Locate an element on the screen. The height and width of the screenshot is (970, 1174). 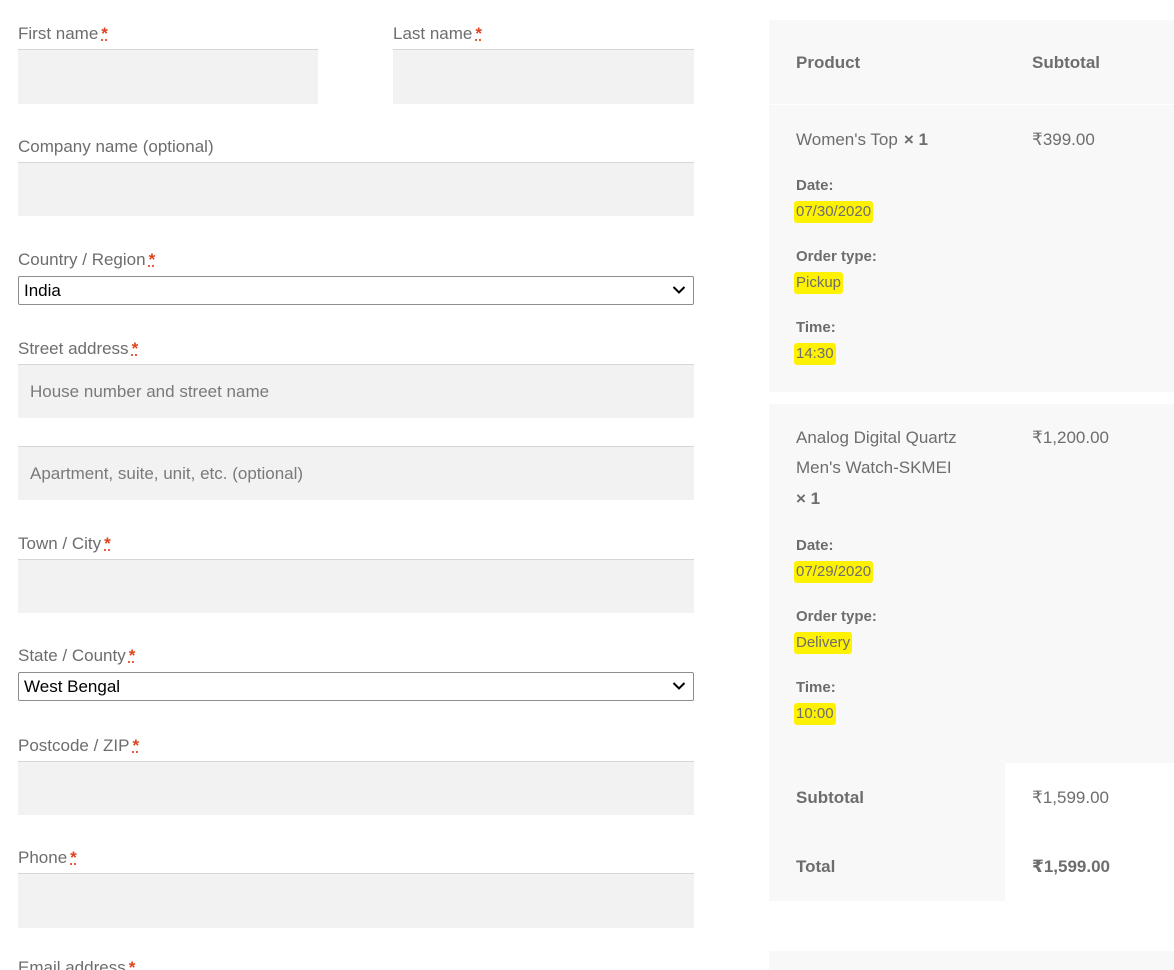
order-item-price: ₹1,200.00 is located at coordinates (1070, 437).